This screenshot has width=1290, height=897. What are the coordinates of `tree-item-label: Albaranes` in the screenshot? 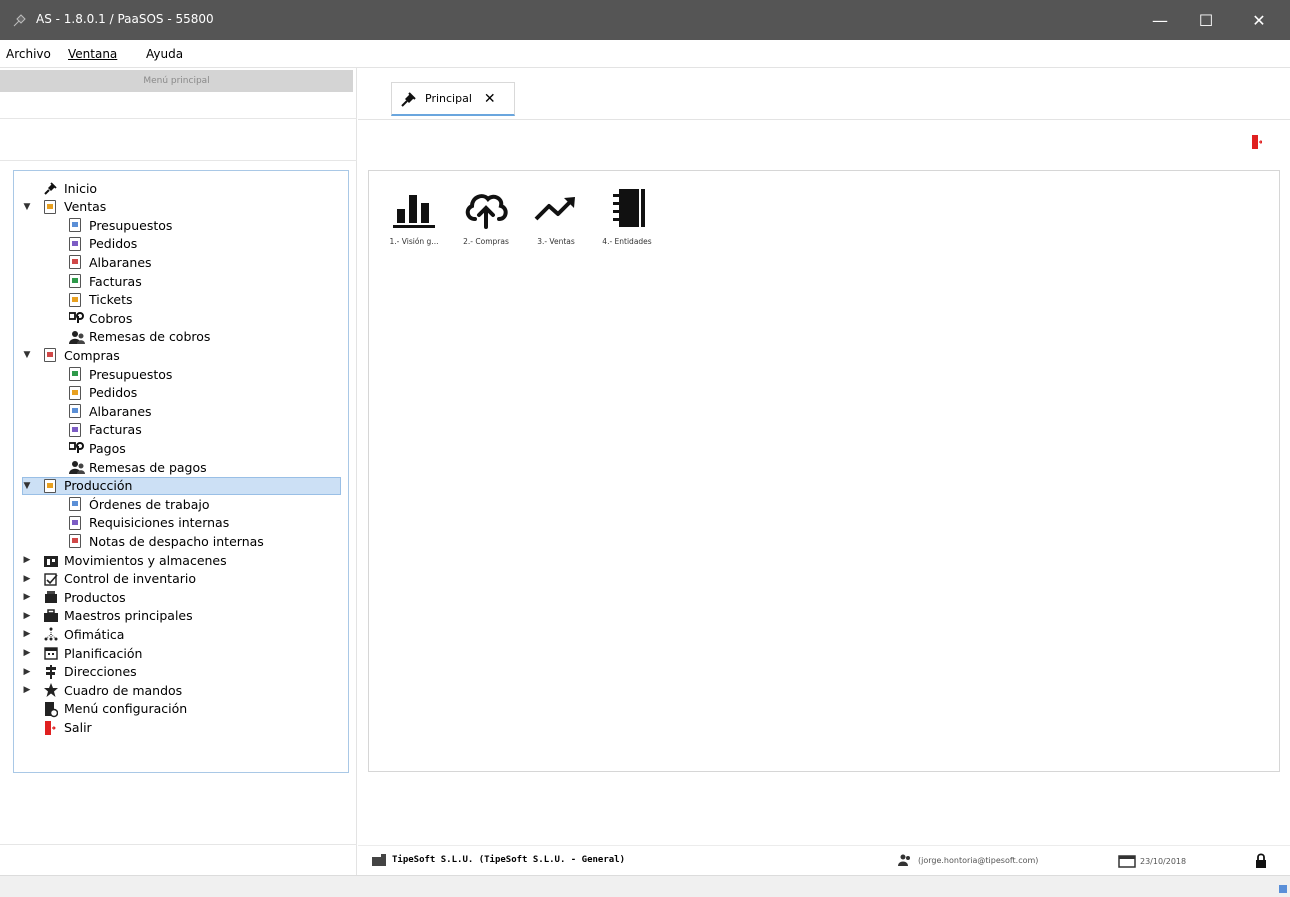 It's located at (120, 262).